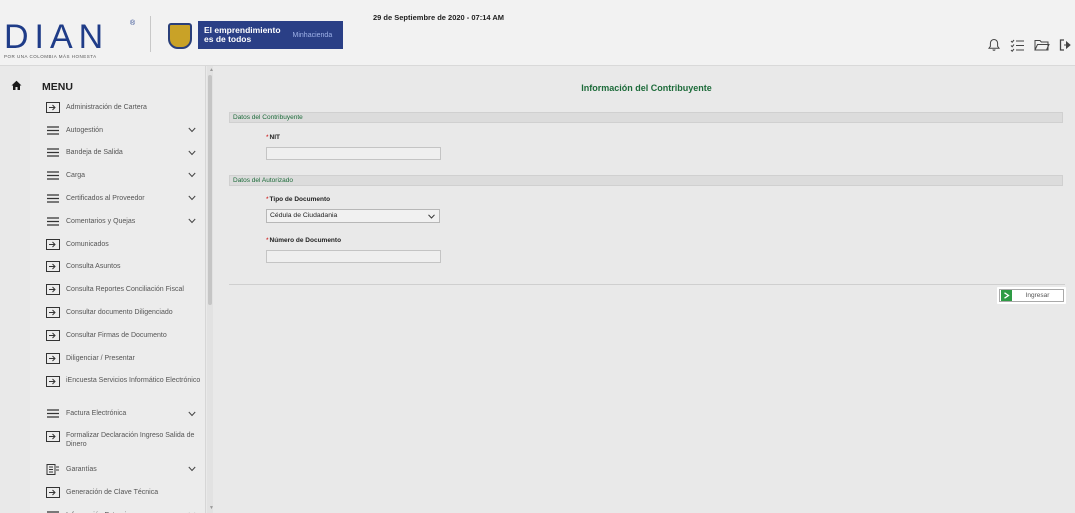  What do you see at coordinates (353, 153) in the screenshot?
I see `nit-input` at bounding box center [353, 153].